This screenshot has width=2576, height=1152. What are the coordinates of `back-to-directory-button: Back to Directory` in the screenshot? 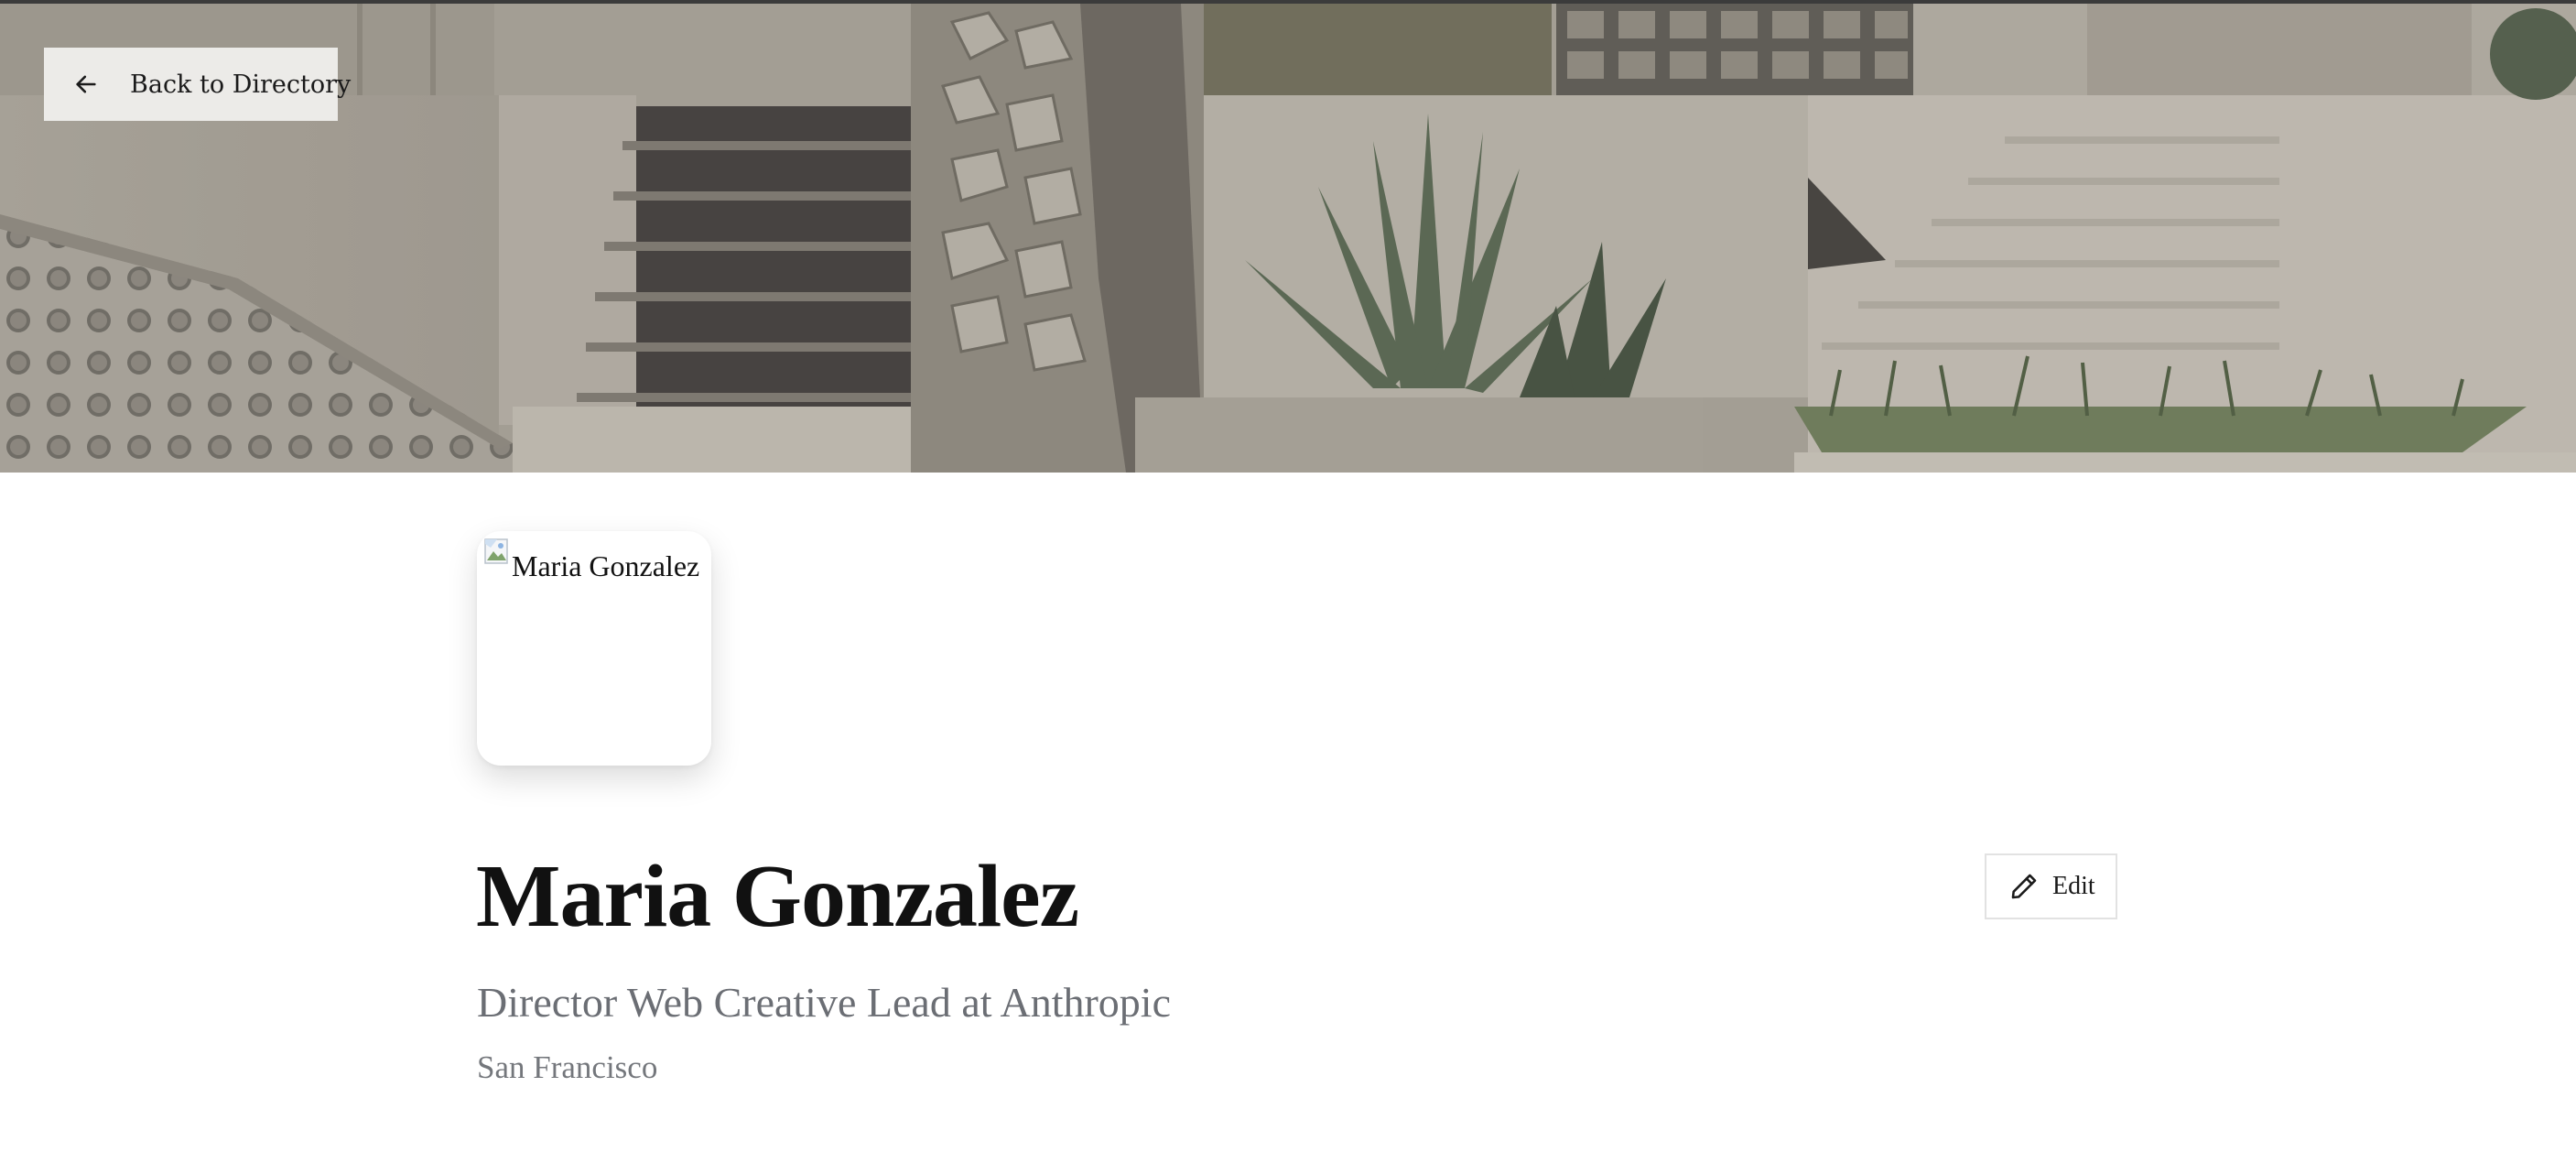 It's located at (198, 84).